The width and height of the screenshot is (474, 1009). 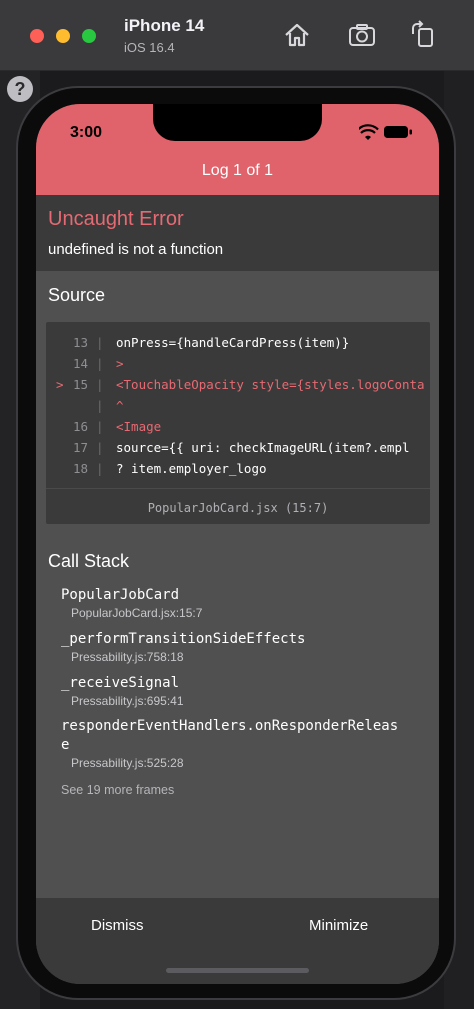 I want to click on stack-frame-location: PopularJobCard.jsx:15:7, so click(x=136, y=613).